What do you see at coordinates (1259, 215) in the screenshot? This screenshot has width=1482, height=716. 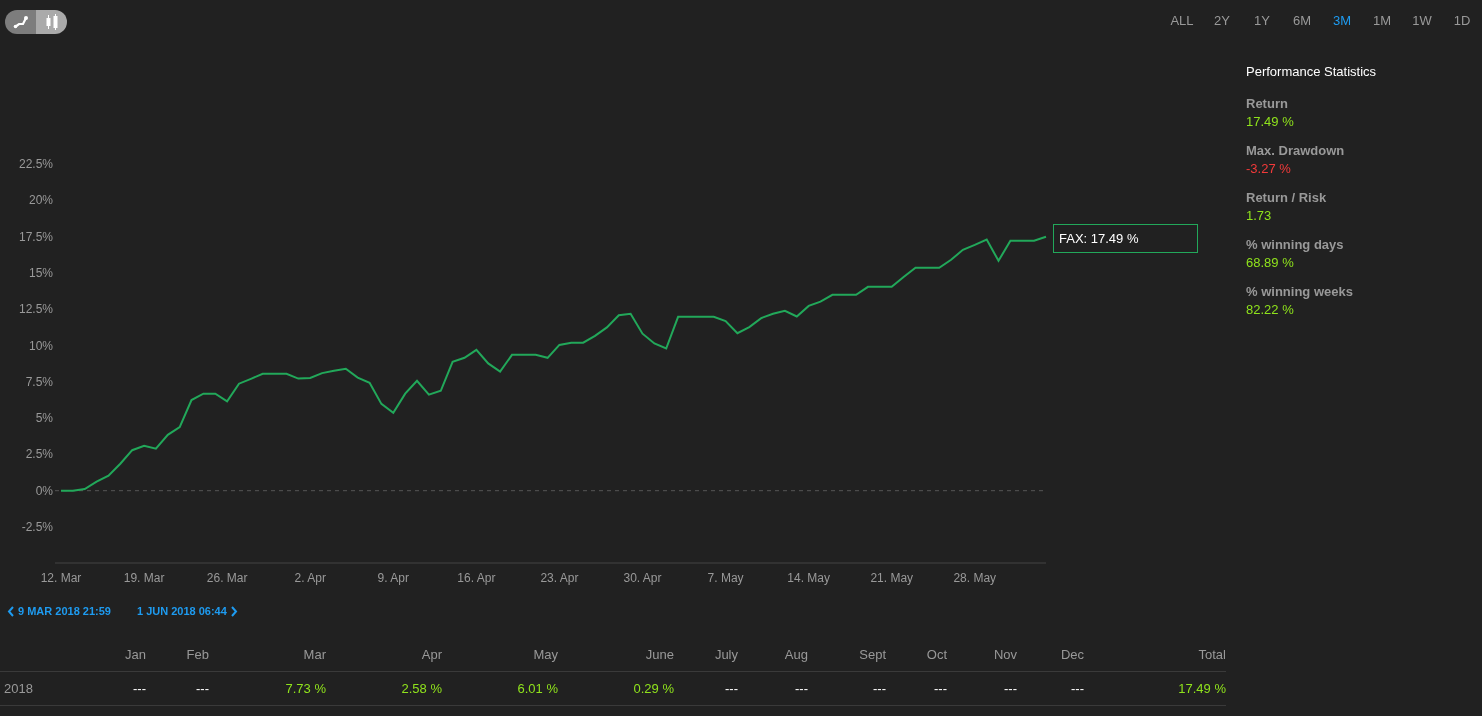 I see `stat-value: 1.73` at bounding box center [1259, 215].